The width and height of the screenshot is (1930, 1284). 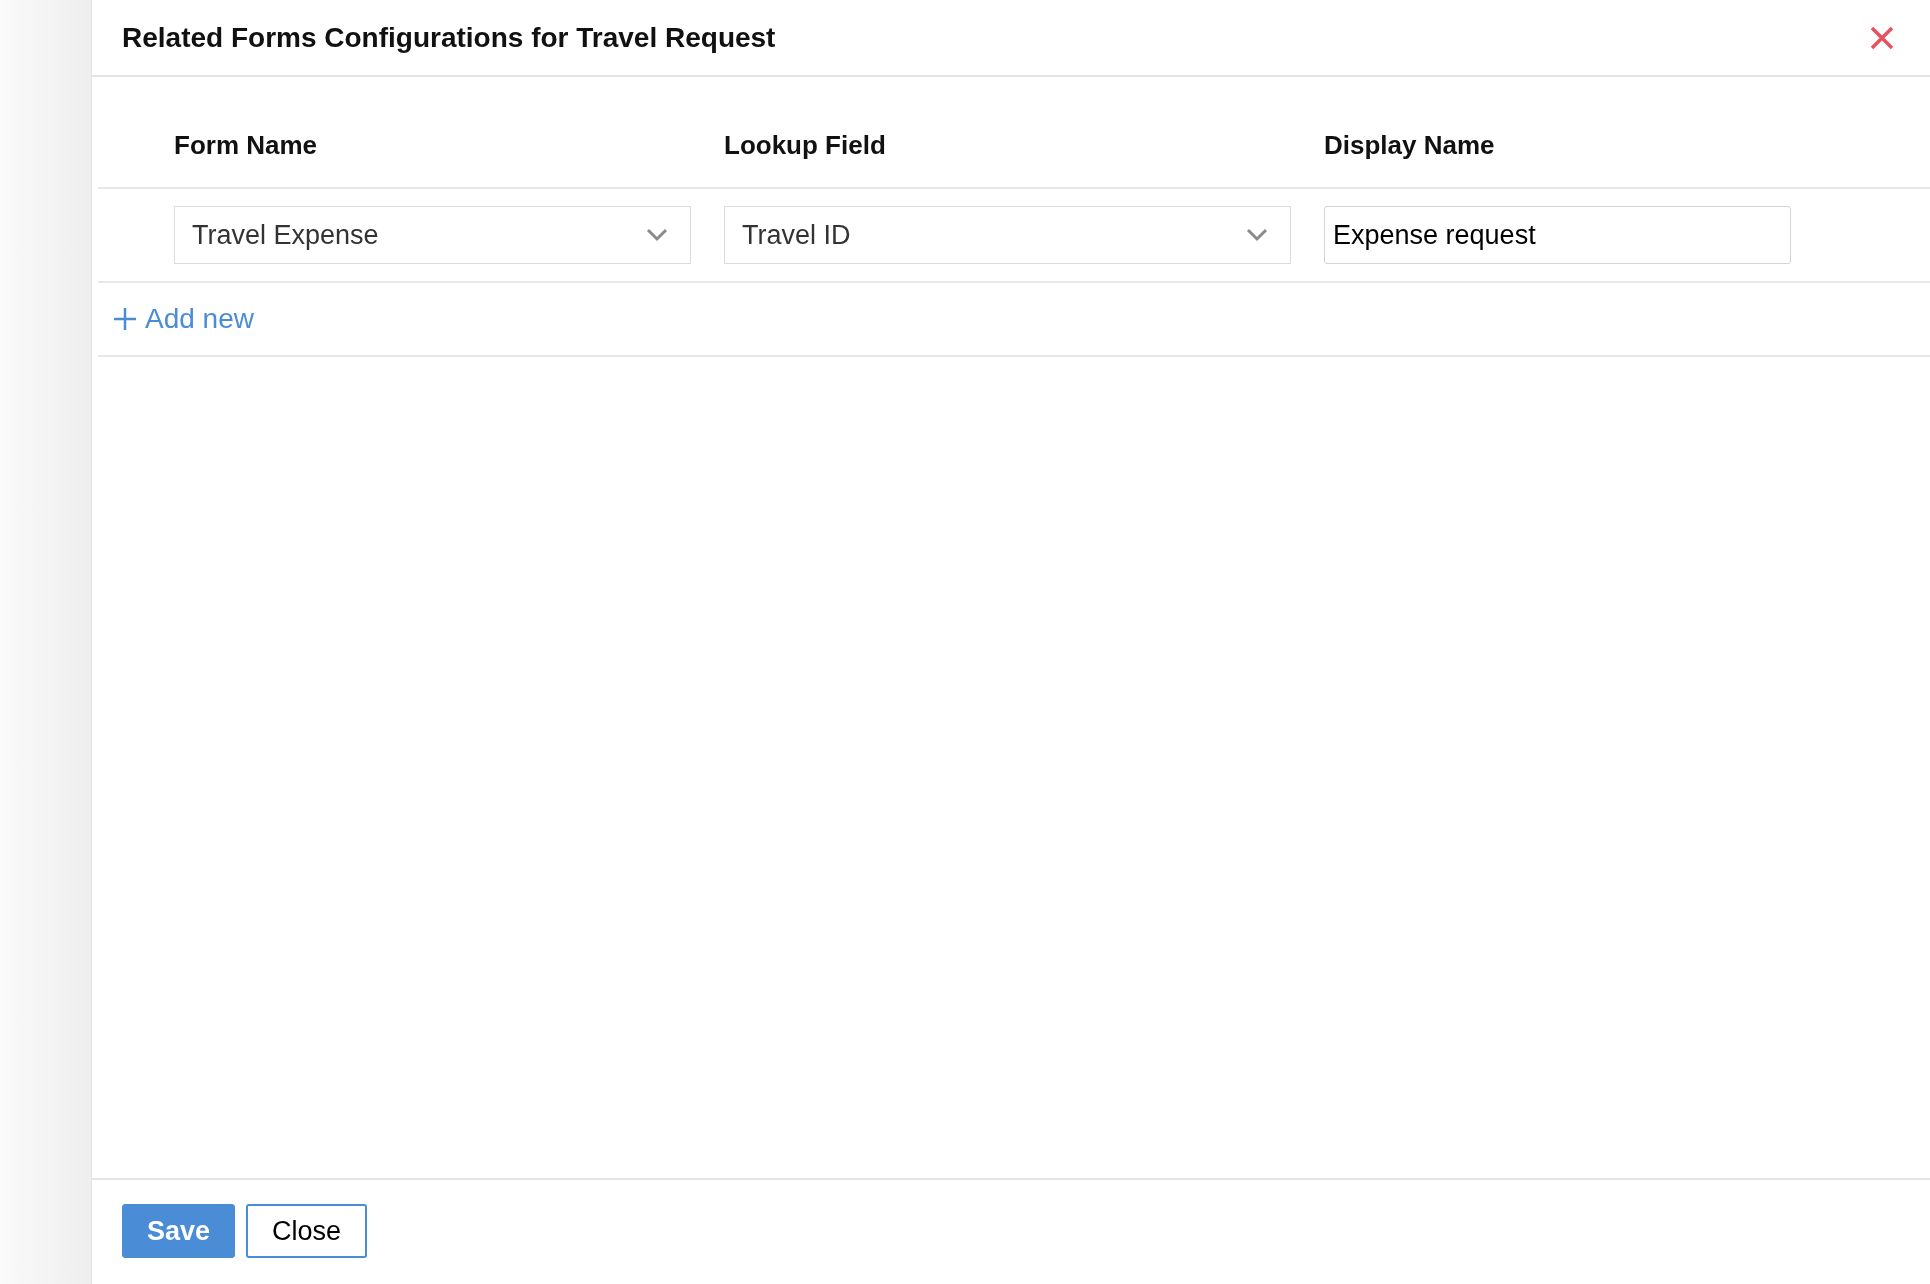 What do you see at coordinates (1007, 235) in the screenshot?
I see `dropdown-select: Travel ID` at bounding box center [1007, 235].